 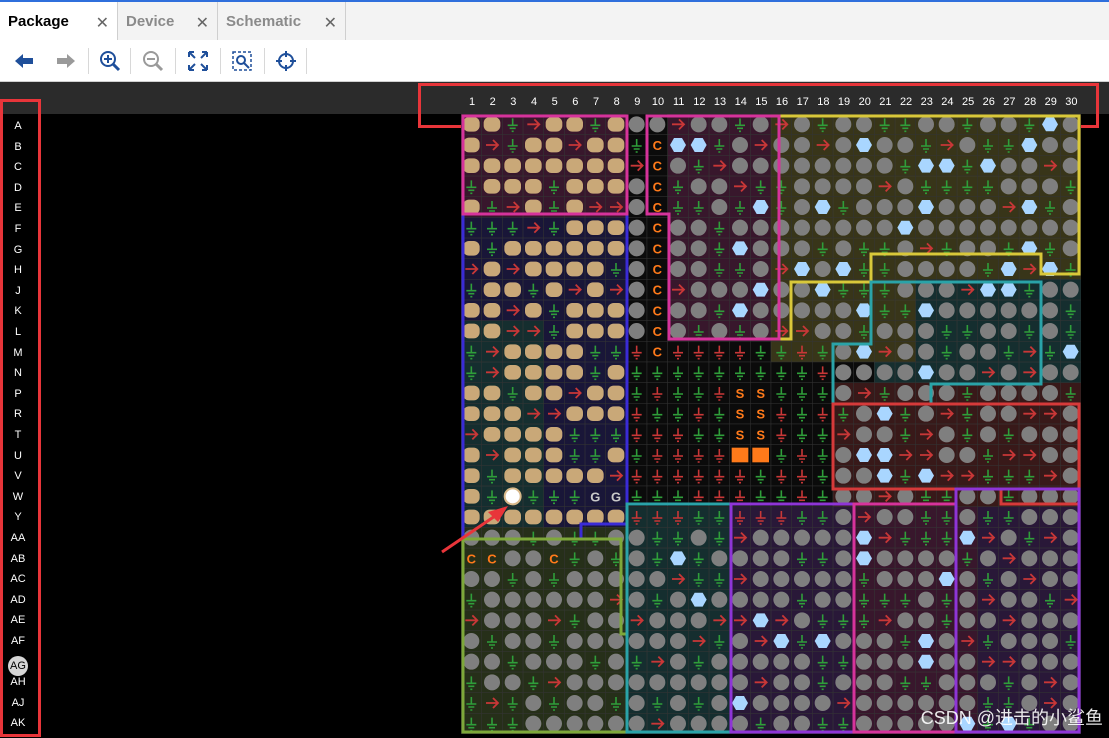 I want to click on sysmon-pad, so click(x=740, y=455).